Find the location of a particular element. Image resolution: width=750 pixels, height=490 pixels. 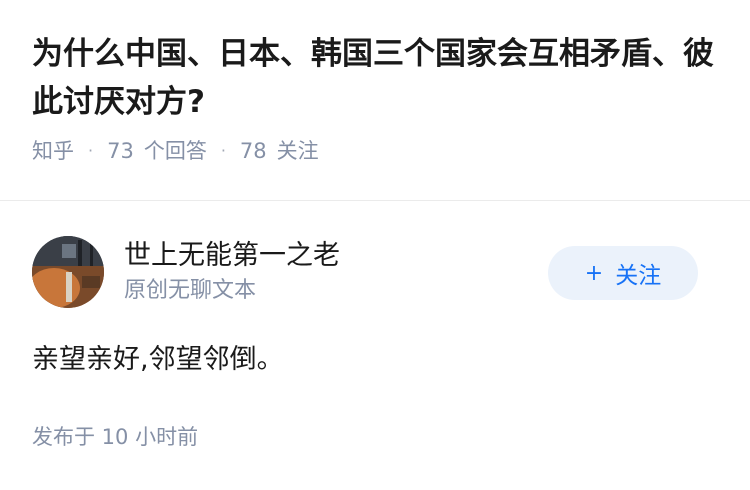

follow-count: 78 is located at coordinates (253, 151).